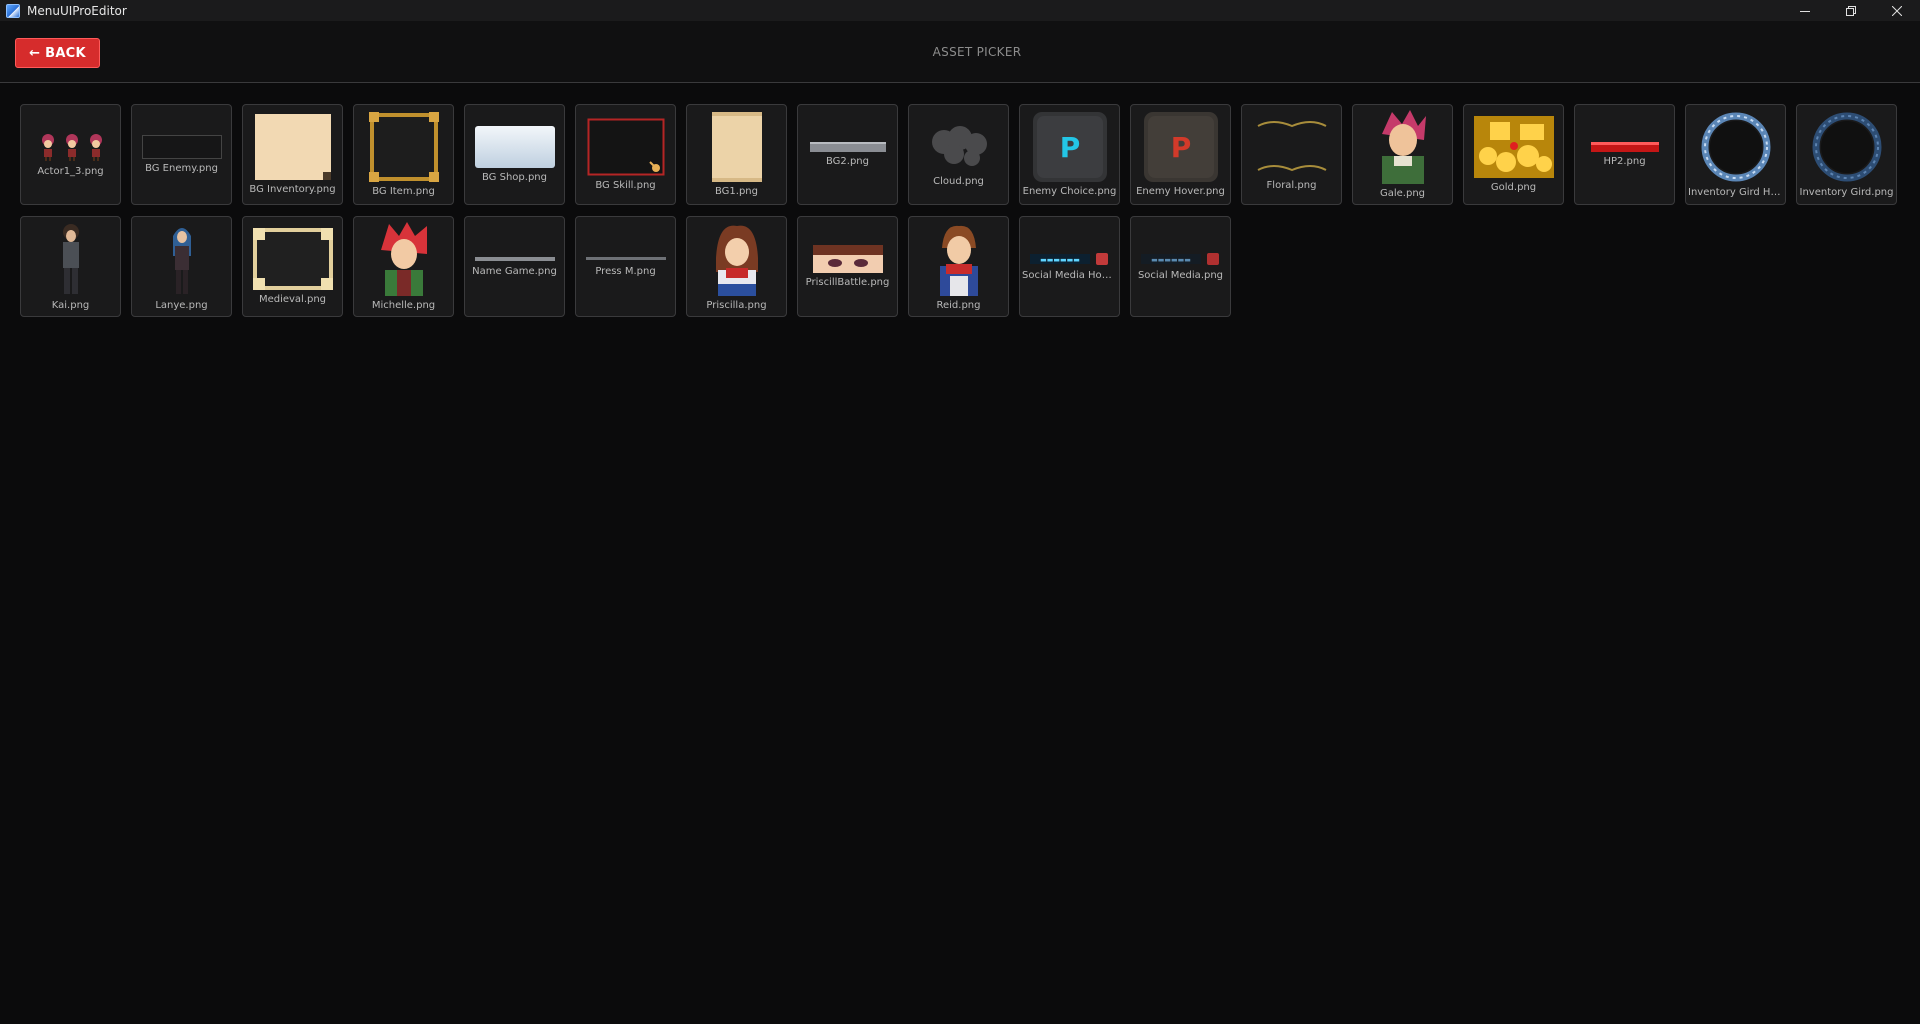 Image resolution: width=1920 pixels, height=1024 pixels. What do you see at coordinates (1736, 147) in the screenshot?
I see `blue-ring-glow-icon` at bounding box center [1736, 147].